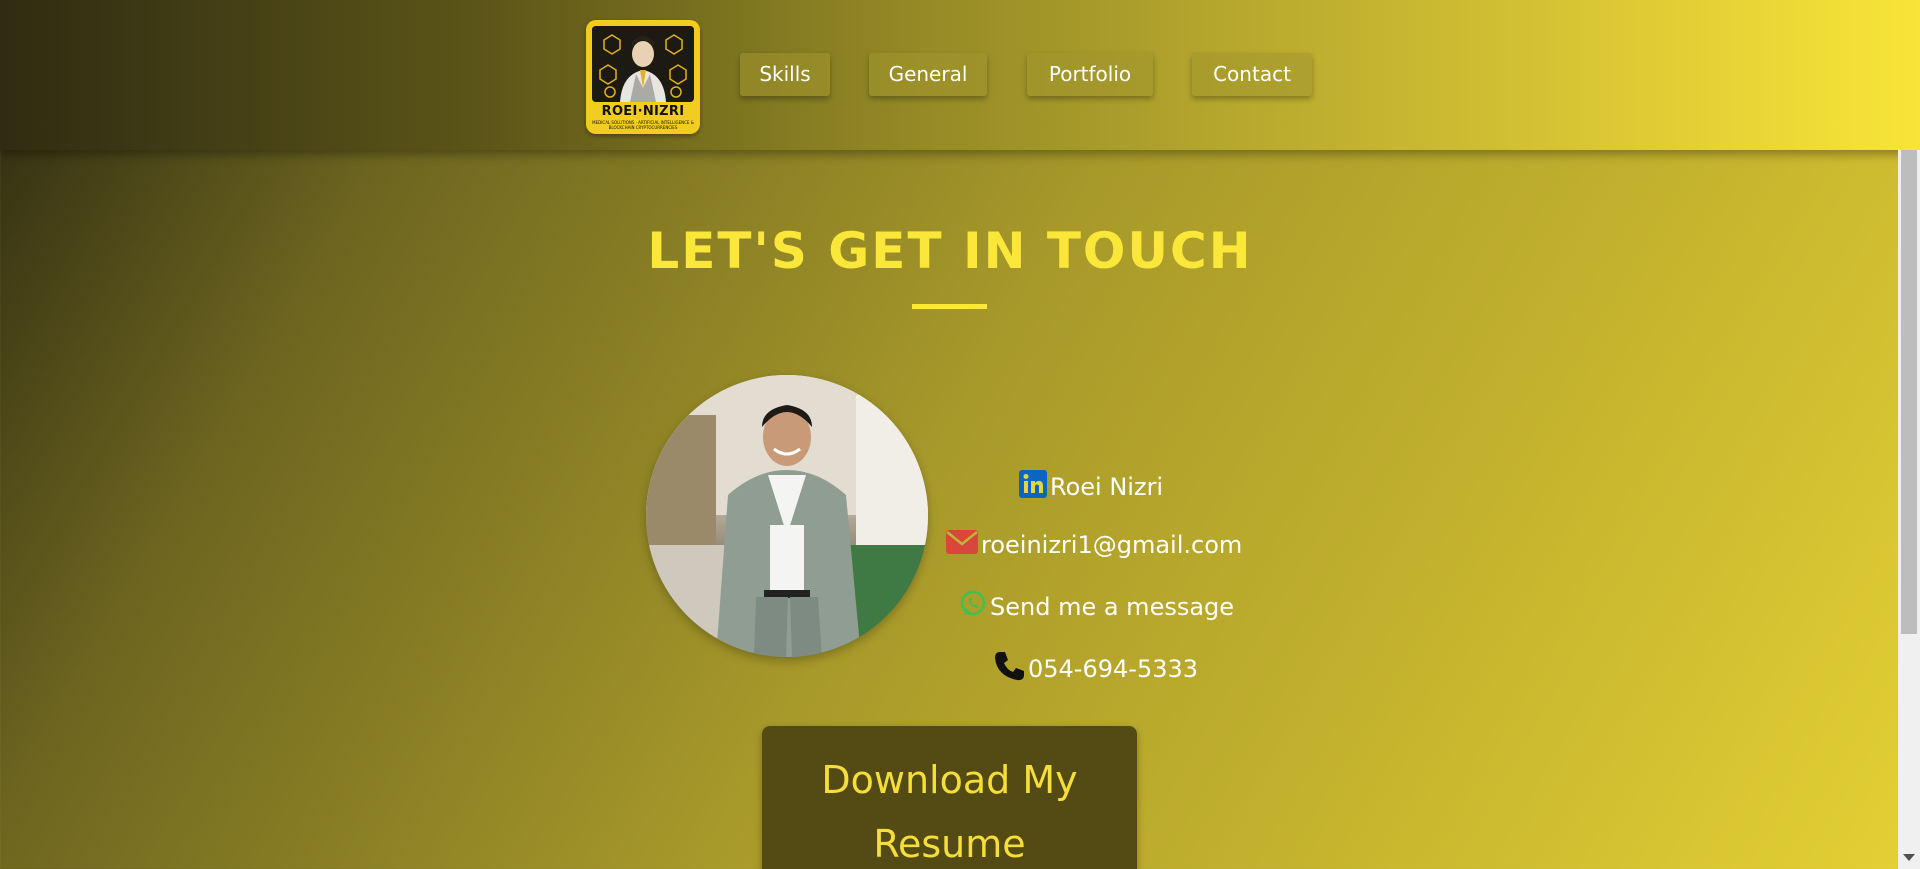  What do you see at coordinates (950, 251) in the screenshot?
I see `page-title: LET'S GET IN TOUCH` at bounding box center [950, 251].